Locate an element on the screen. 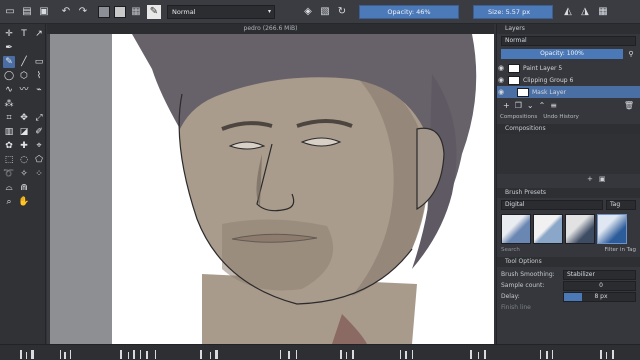 The height and width of the screenshot is (360, 640). sample-count-label: Sample count: is located at coordinates (523, 285).